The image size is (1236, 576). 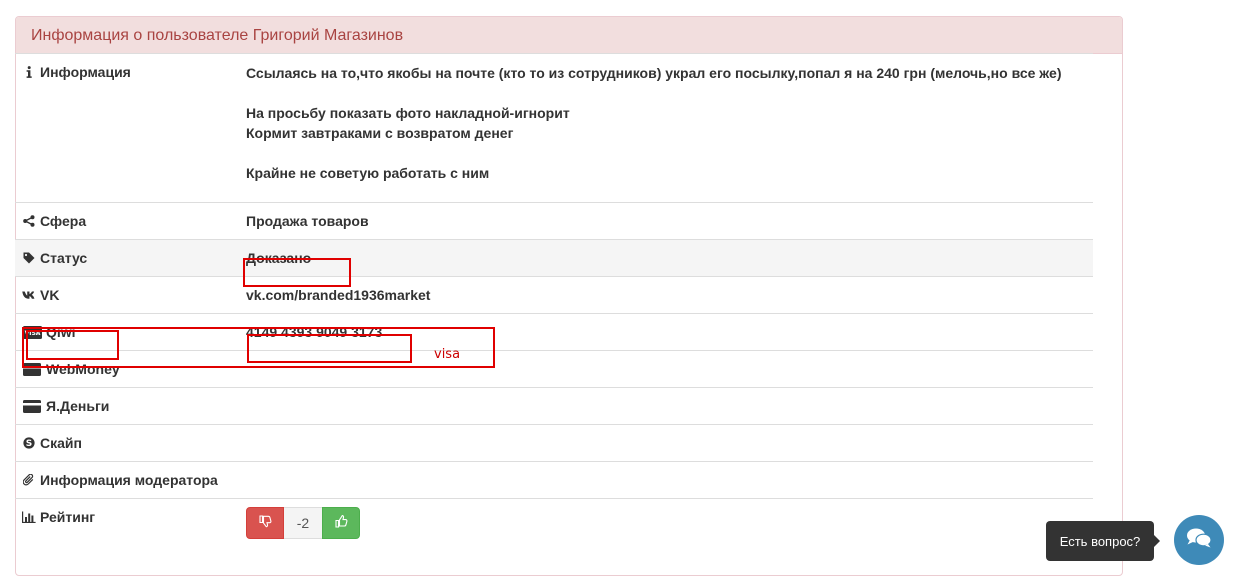 I want to click on vk-icon, so click(x=29, y=295).